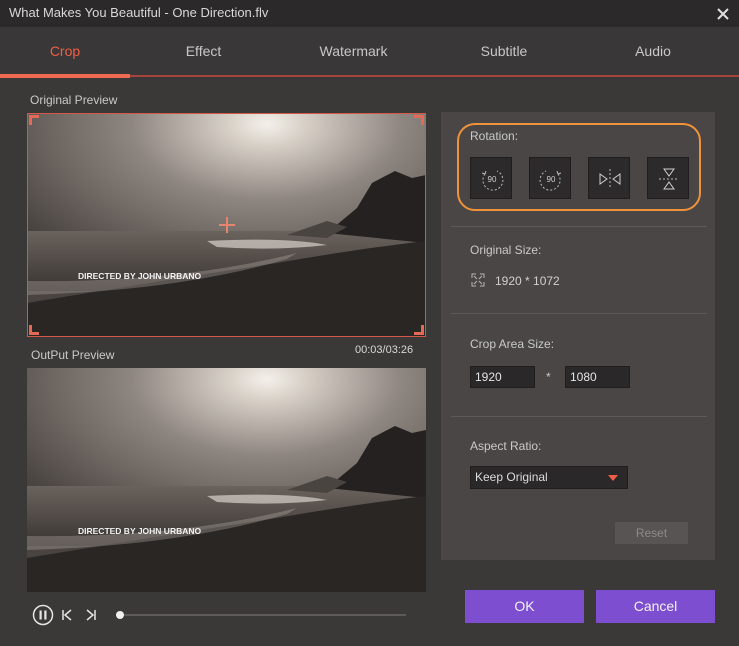 The width and height of the screenshot is (739, 646). Describe the element at coordinates (478, 280) in the screenshot. I see `resize-icon` at that location.